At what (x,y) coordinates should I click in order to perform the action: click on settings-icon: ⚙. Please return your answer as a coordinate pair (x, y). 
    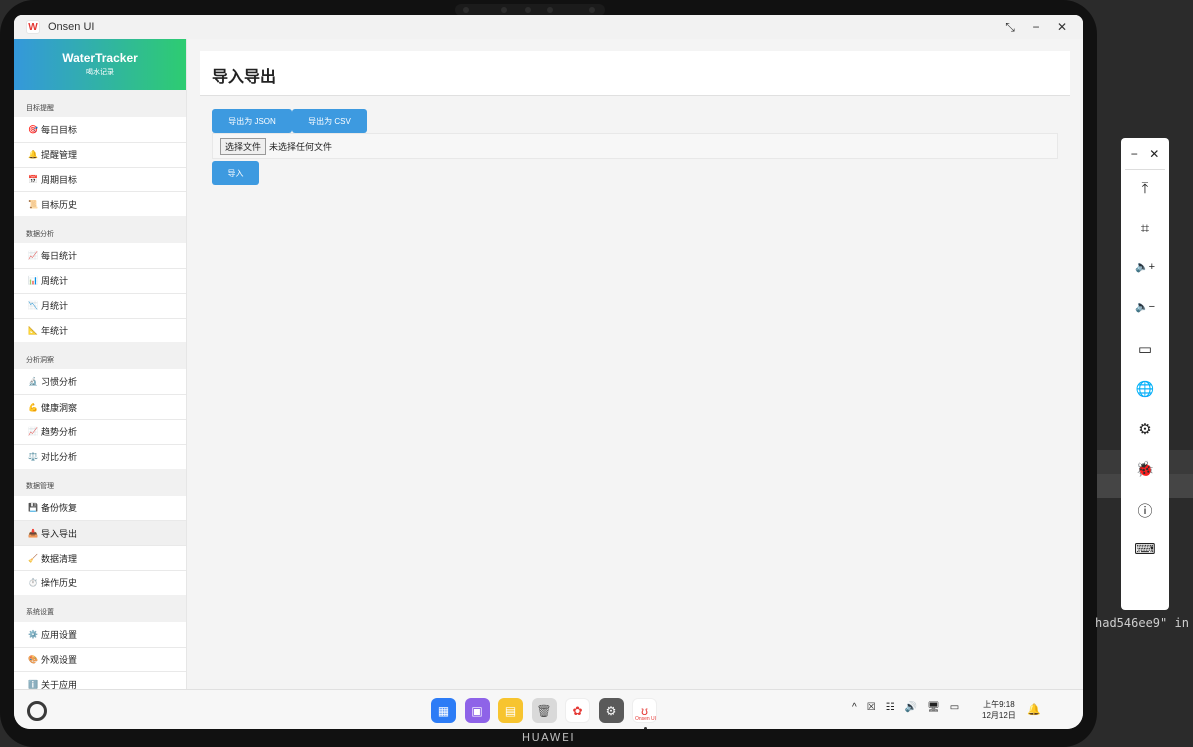
    Looking at the image, I should click on (611, 710).